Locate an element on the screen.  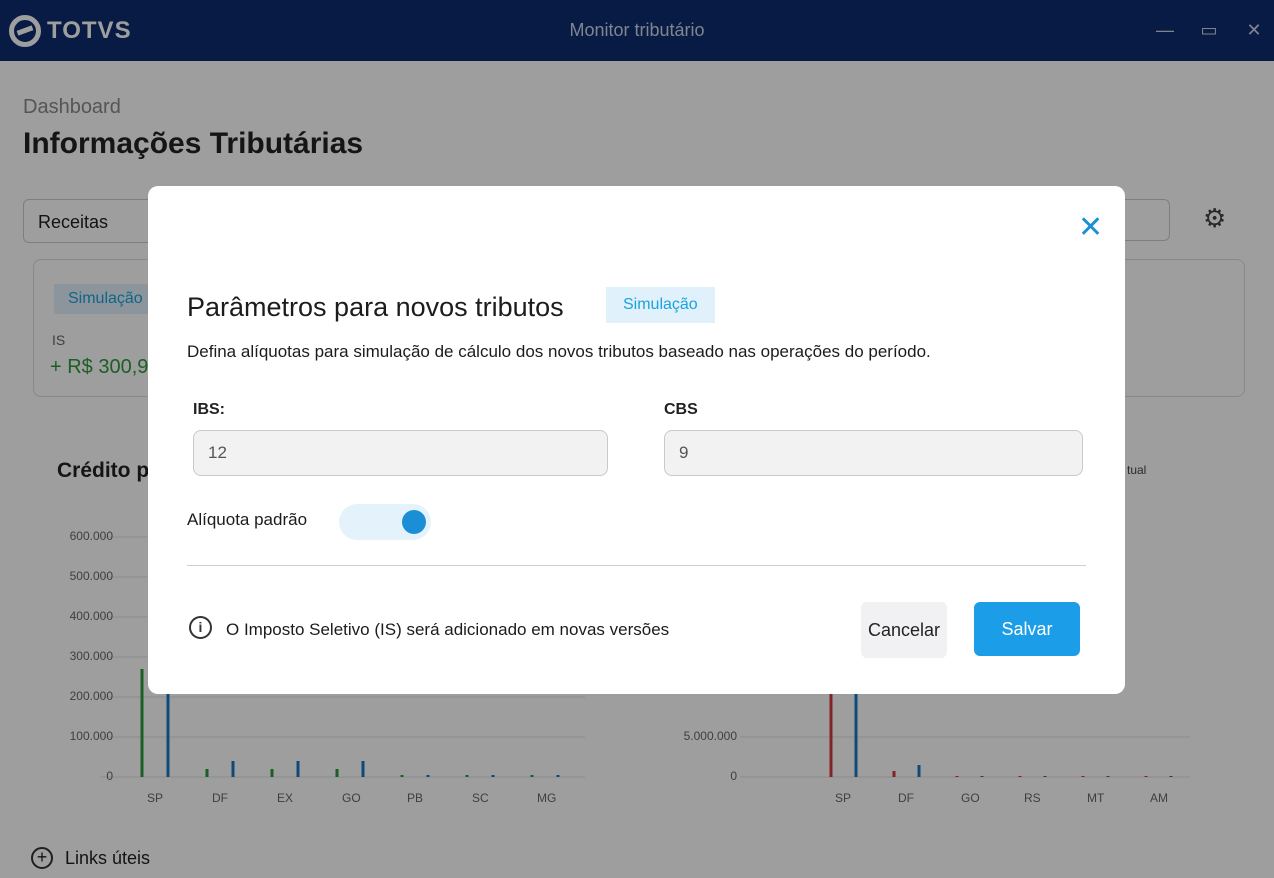
cbs-input is located at coordinates (873, 453).